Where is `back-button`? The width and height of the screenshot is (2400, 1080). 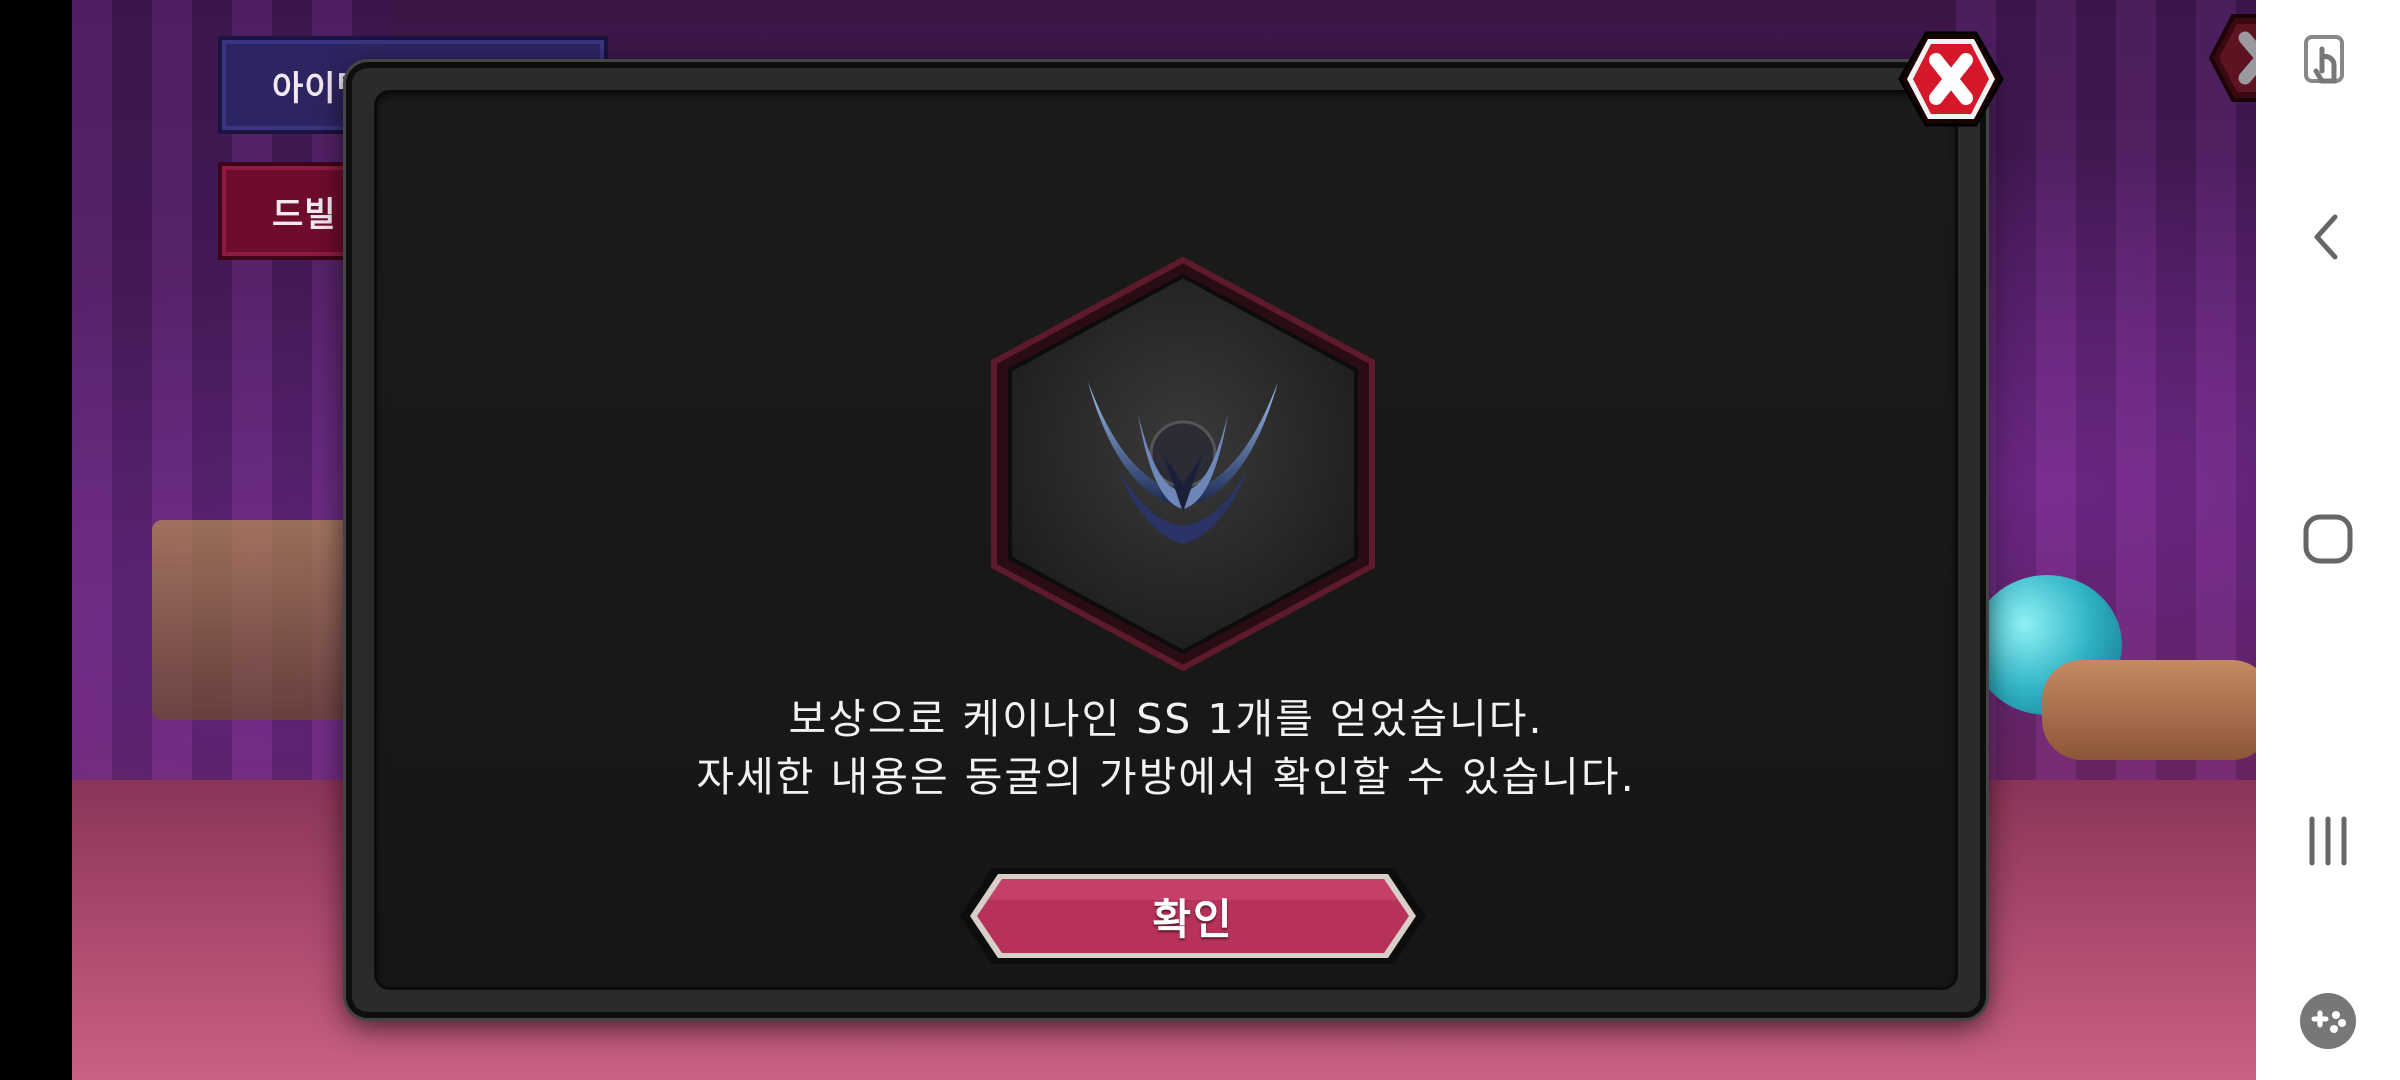 back-button is located at coordinates (2328, 237).